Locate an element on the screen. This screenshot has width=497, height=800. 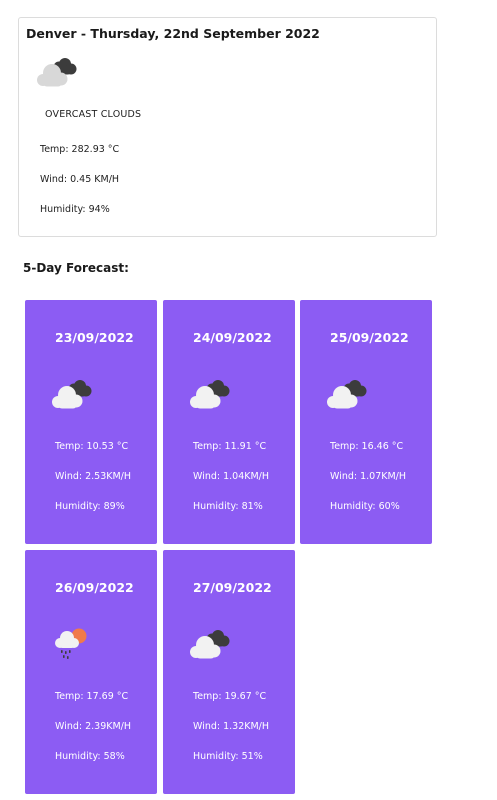
forecast-date: 25/09/2022 is located at coordinates (369, 337).